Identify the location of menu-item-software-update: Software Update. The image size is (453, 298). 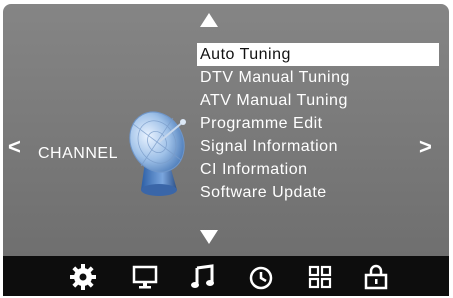
(318, 192).